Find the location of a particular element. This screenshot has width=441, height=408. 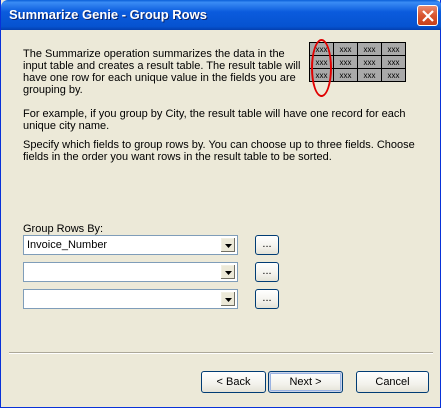

group-field-3-dropdown-button is located at coordinates (228, 299).